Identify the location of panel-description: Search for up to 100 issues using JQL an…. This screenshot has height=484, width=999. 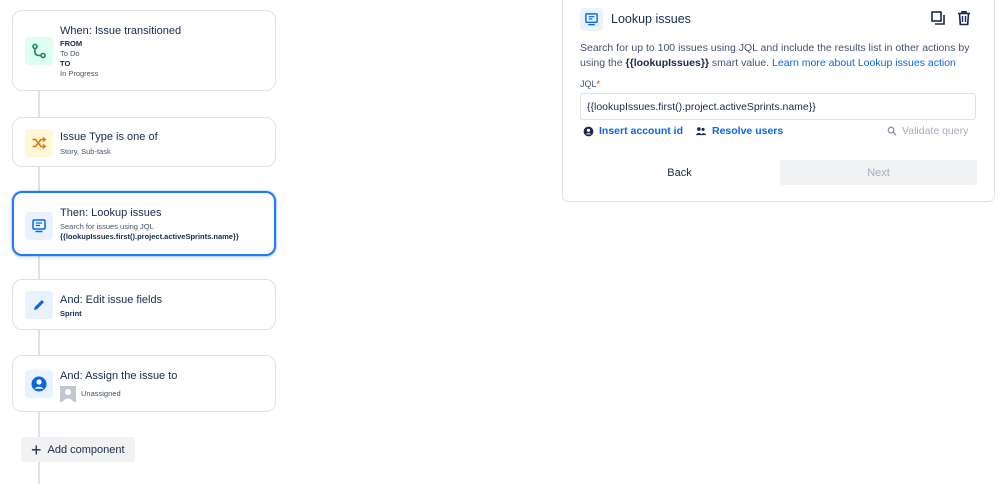
(780, 56).